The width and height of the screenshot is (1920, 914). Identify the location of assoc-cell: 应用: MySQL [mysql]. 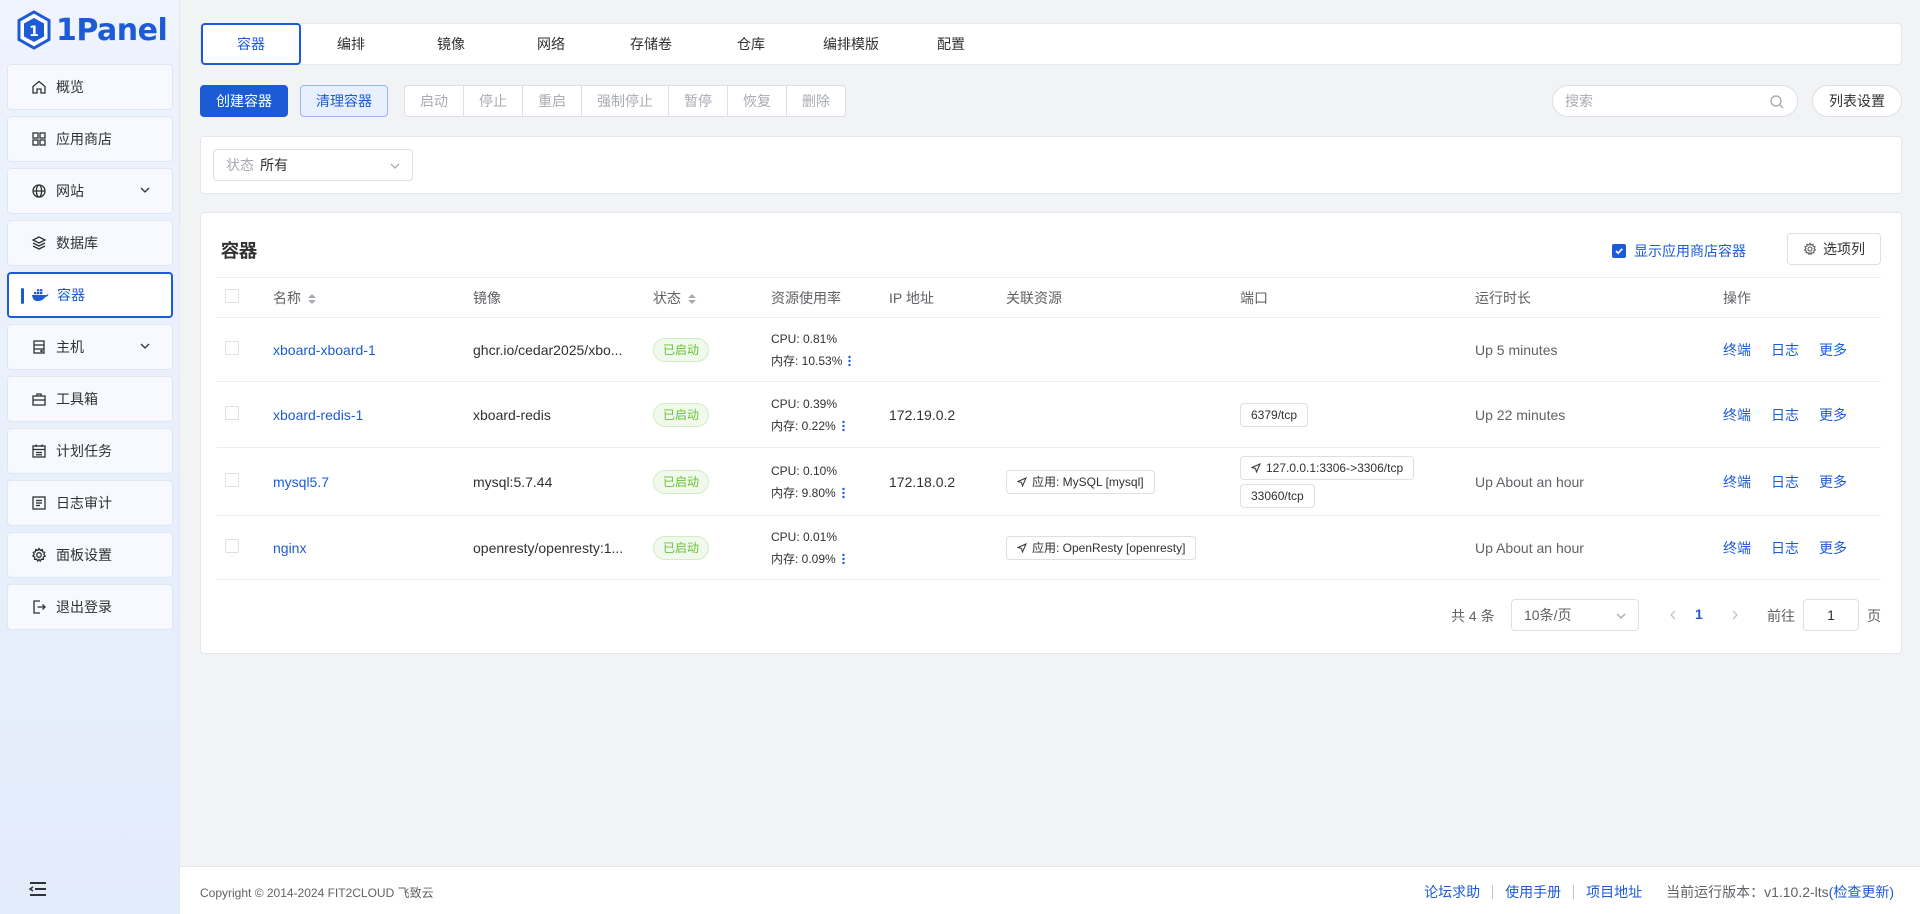
(1115, 481).